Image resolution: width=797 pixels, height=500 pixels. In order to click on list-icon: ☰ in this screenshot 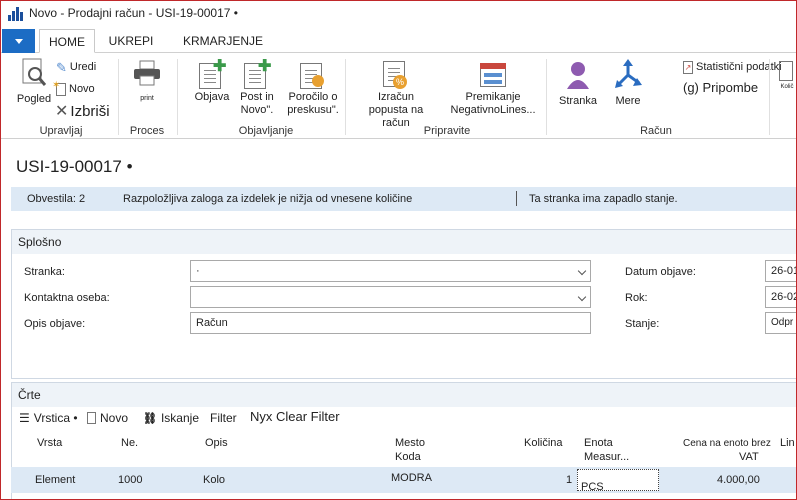, I will do `click(24, 418)`.